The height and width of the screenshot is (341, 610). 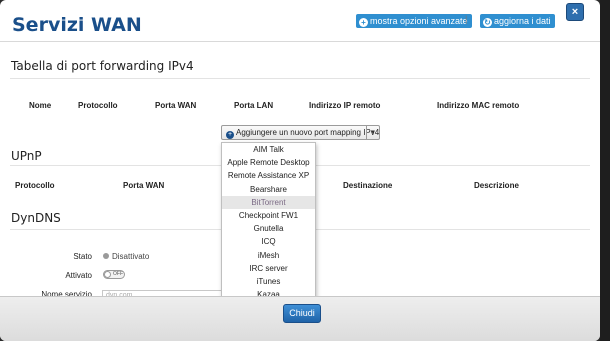 I want to click on pf-col-porta-lan: Porta LAN, so click(x=254, y=105).